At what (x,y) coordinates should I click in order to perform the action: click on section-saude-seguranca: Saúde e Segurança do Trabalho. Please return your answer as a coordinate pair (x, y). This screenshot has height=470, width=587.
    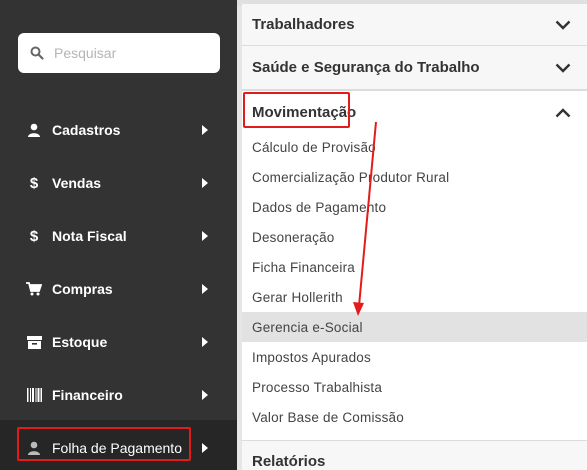
    Looking at the image, I should click on (414, 68).